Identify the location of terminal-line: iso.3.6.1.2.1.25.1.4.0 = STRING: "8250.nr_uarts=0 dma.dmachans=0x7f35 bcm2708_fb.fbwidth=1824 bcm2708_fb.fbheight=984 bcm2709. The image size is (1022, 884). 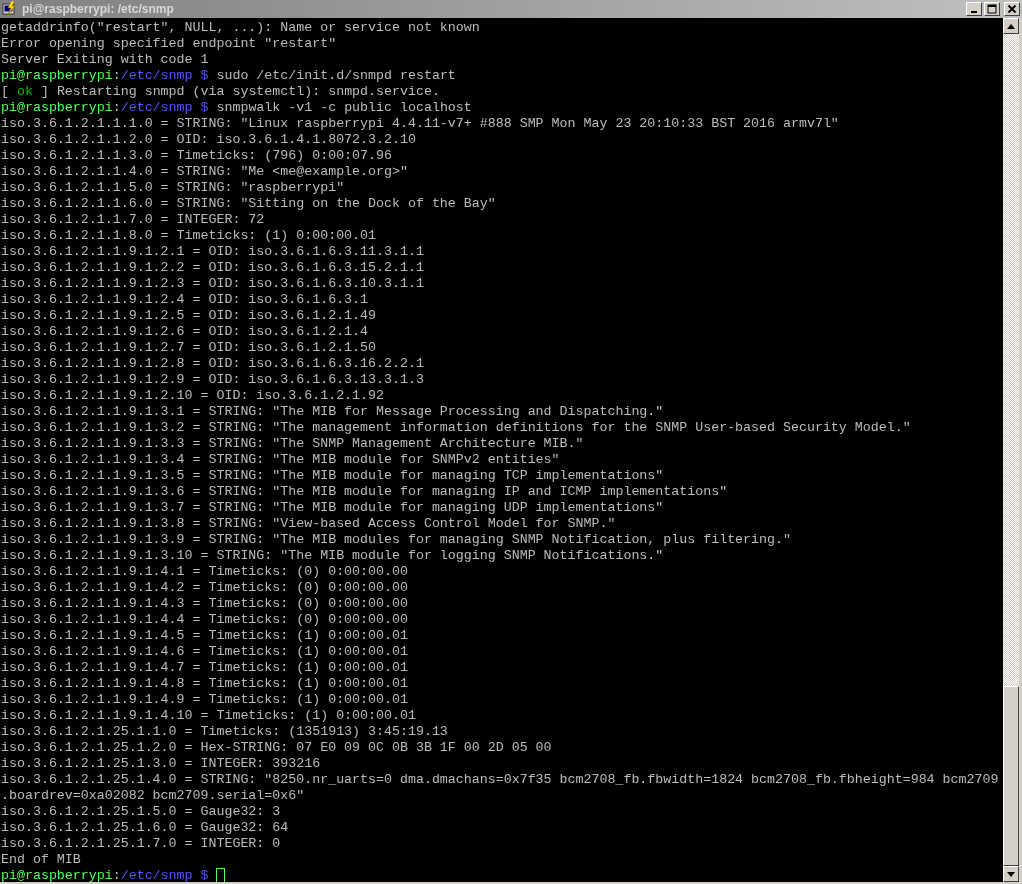
(500, 780).